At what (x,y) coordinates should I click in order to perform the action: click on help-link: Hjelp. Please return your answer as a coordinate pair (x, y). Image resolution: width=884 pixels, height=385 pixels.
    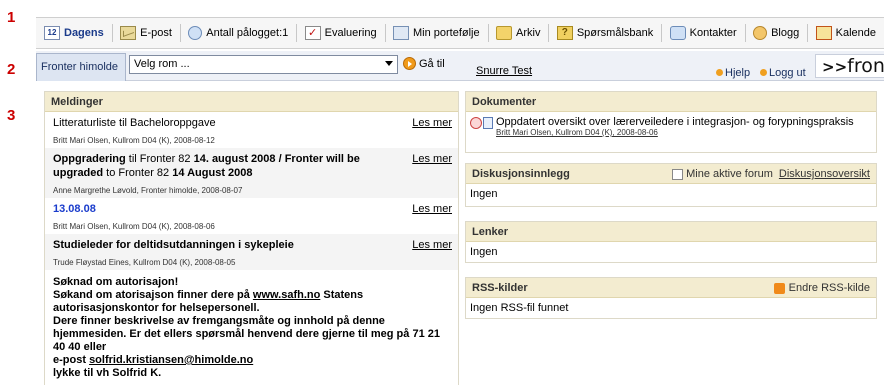
    Looking at the image, I should click on (733, 73).